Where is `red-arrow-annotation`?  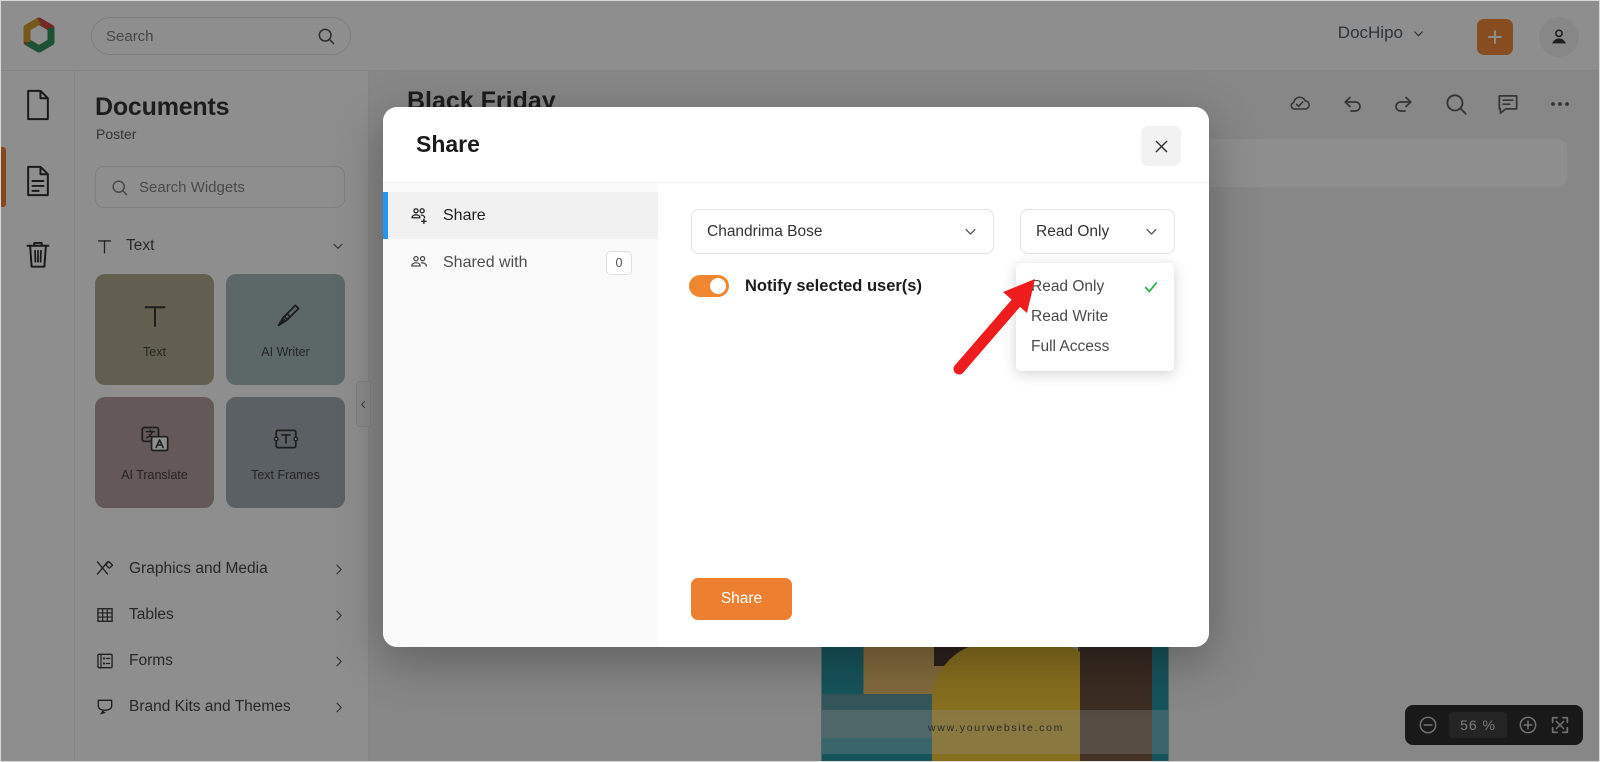
red-arrow-annotation is located at coordinates (994, 327).